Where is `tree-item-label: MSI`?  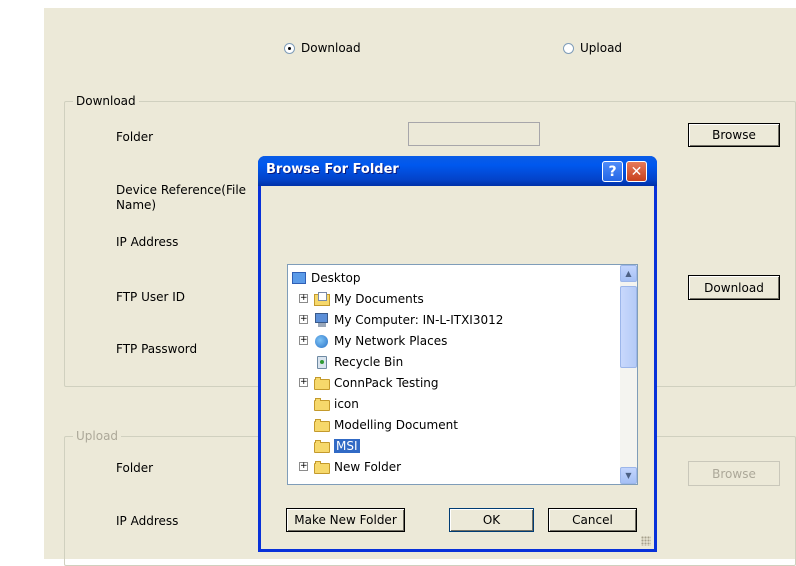 tree-item-label: MSI is located at coordinates (347, 445).